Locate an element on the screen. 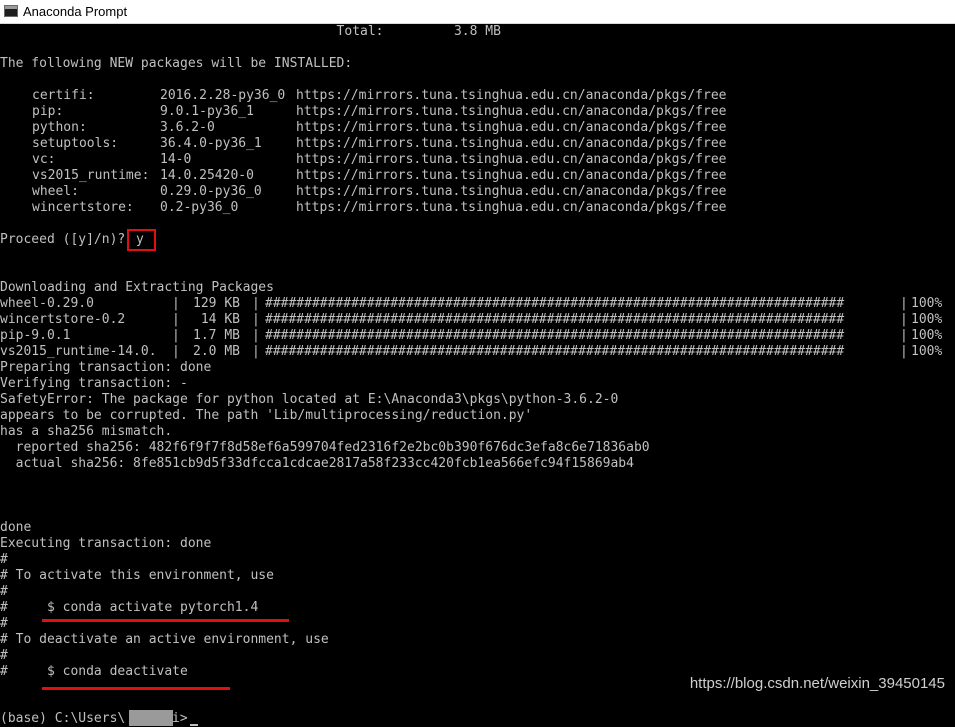 The width and height of the screenshot is (955, 727). download-name: wheel-0.29.0 is located at coordinates (47, 303).